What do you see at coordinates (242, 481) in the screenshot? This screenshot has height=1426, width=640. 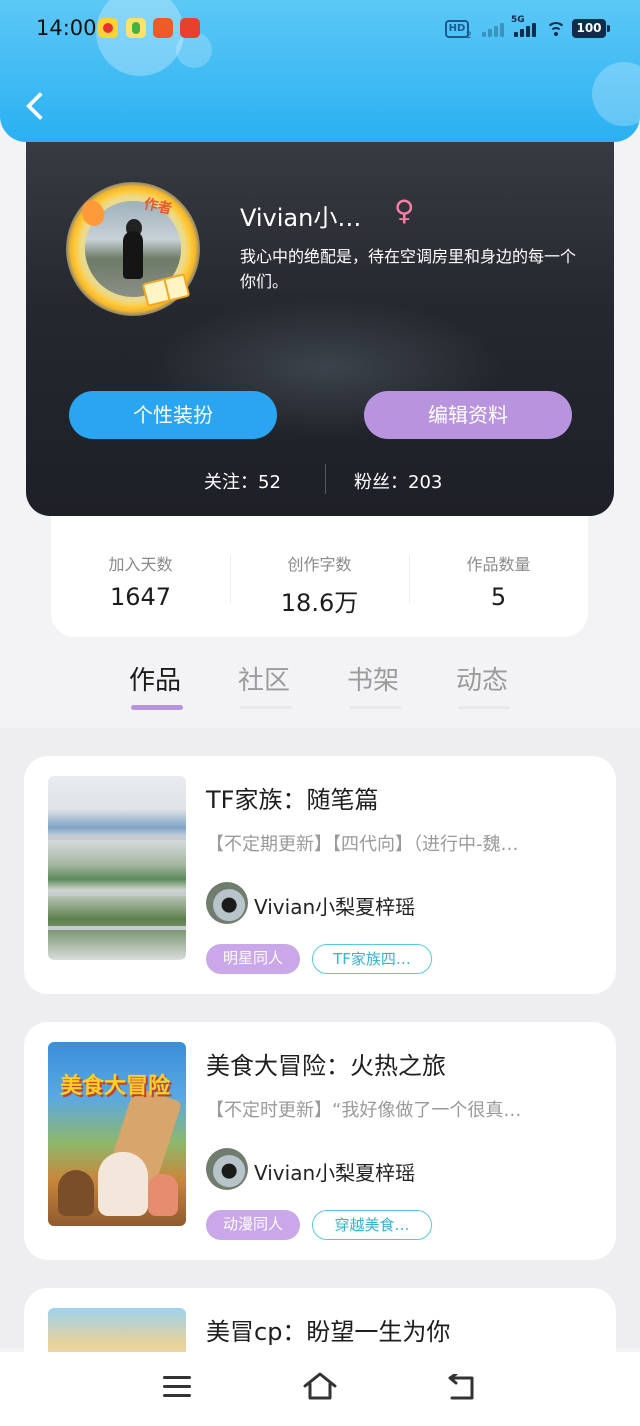 I see `following-count: 关注：52` at bounding box center [242, 481].